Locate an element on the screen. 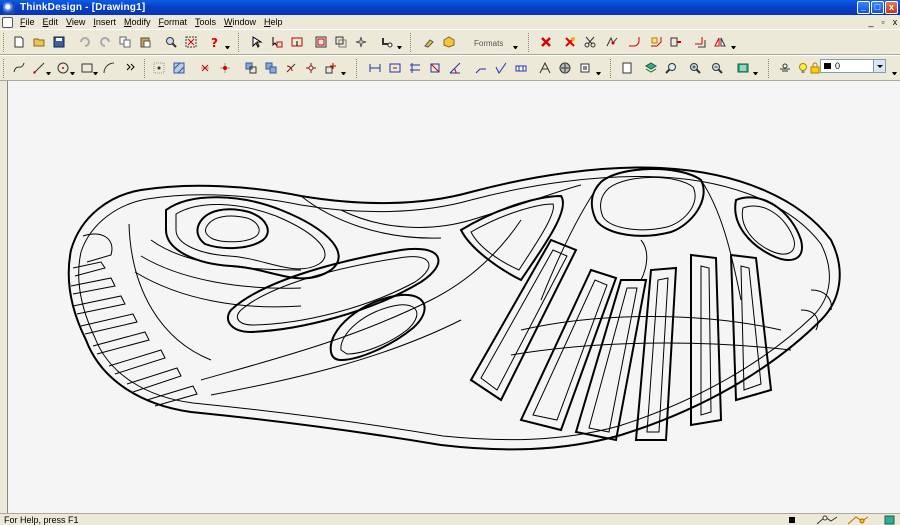 The width and height of the screenshot is (900, 525). break-point-button is located at coordinates (205, 68).